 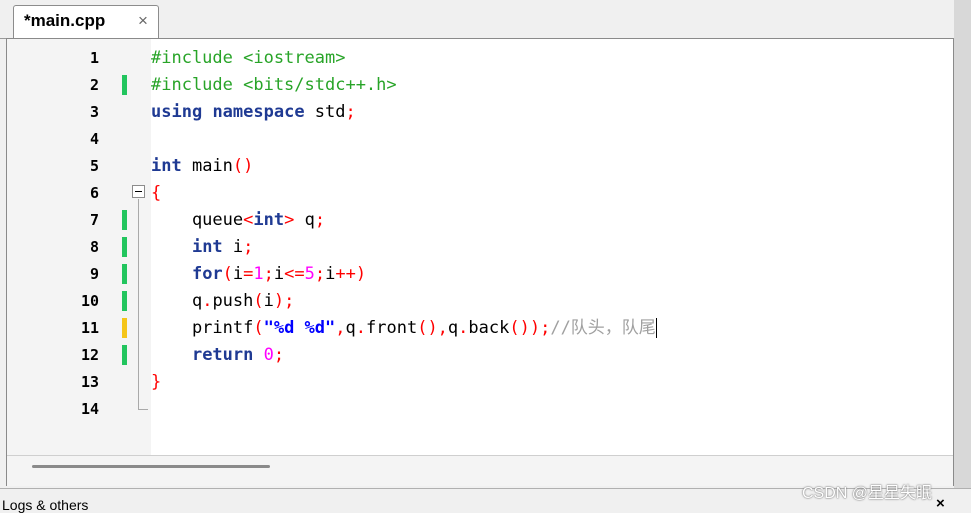 What do you see at coordinates (138, 191) in the screenshot?
I see `fold-toggle-icon` at bounding box center [138, 191].